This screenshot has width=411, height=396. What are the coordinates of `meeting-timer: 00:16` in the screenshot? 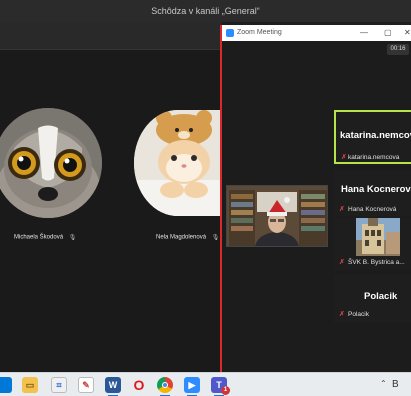 It's located at (398, 49).